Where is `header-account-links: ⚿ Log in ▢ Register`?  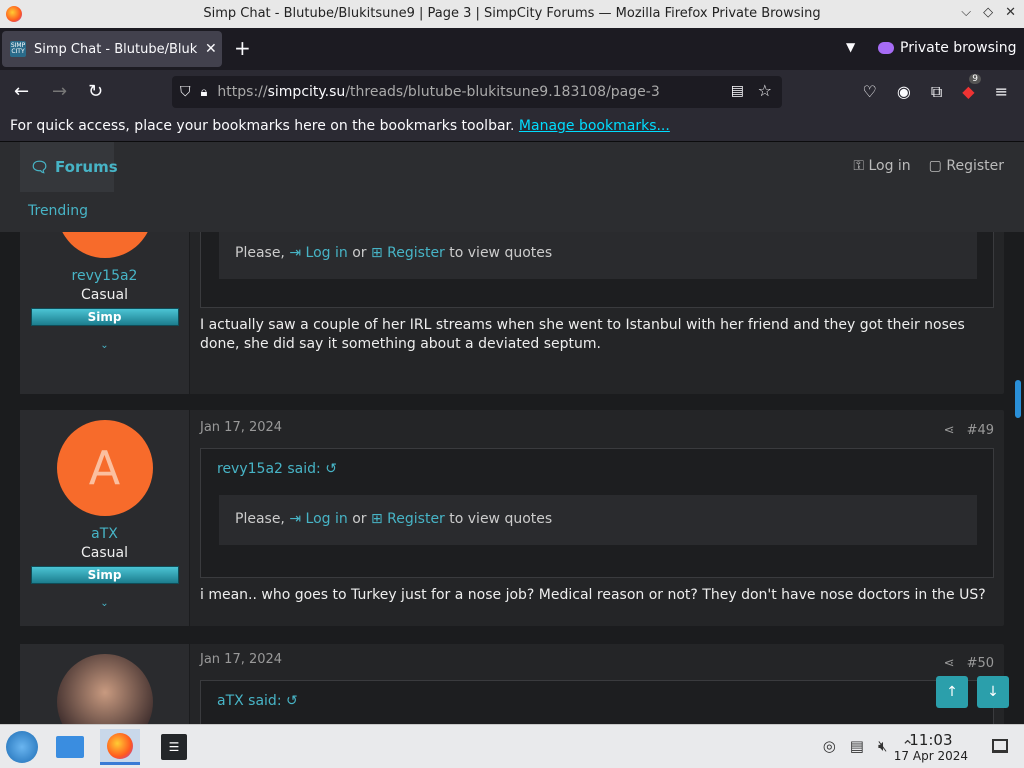 header-account-links: ⚿ Log in ▢ Register is located at coordinates (928, 166).